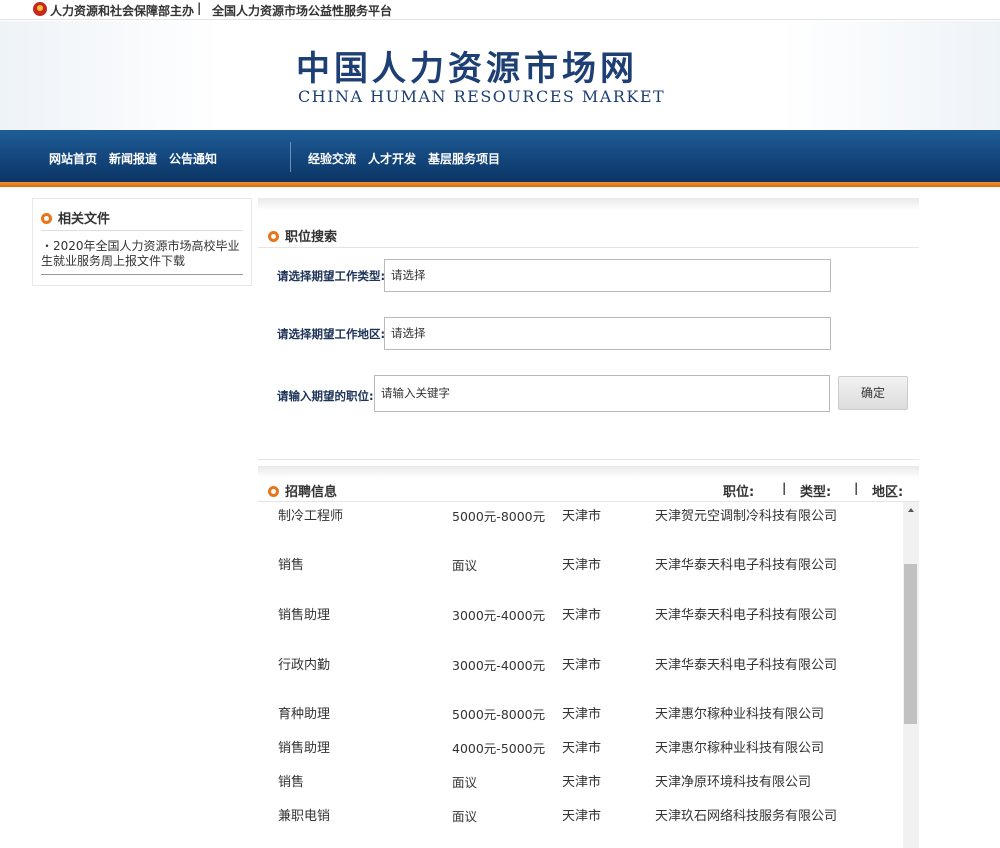  Describe the element at coordinates (392, 158) in the screenshot. I see `nav-item-talent: 人才开发` at that location.